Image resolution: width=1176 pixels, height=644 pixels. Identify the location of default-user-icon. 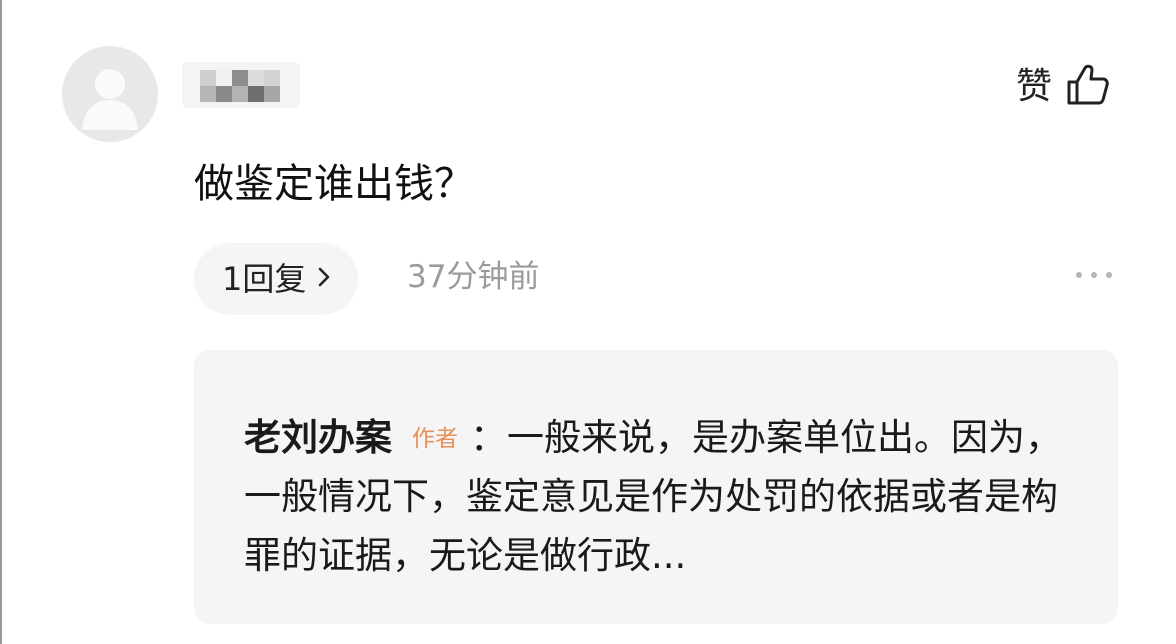
(110, 99).